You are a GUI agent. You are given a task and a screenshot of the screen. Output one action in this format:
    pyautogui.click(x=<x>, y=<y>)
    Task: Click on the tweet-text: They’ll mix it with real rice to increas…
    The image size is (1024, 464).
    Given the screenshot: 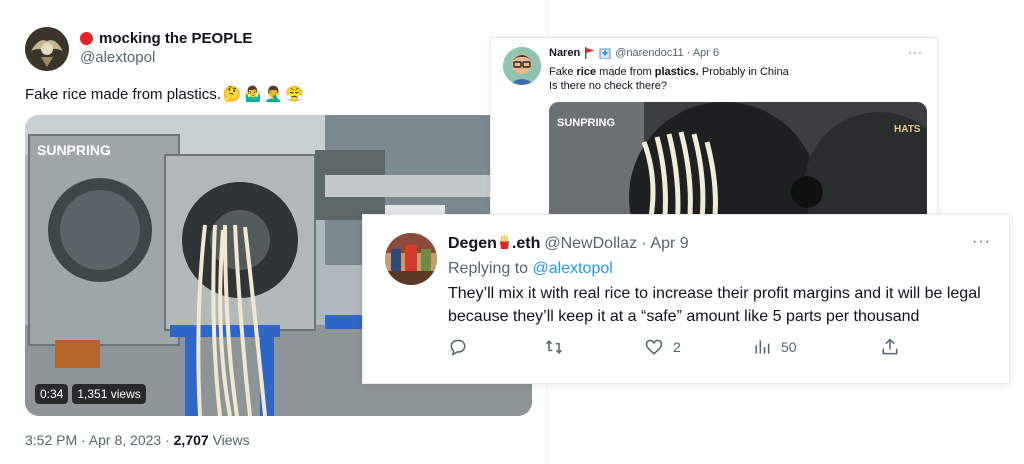 What is the action you would take?
    pyautogui.click(x=714, y=305)
    